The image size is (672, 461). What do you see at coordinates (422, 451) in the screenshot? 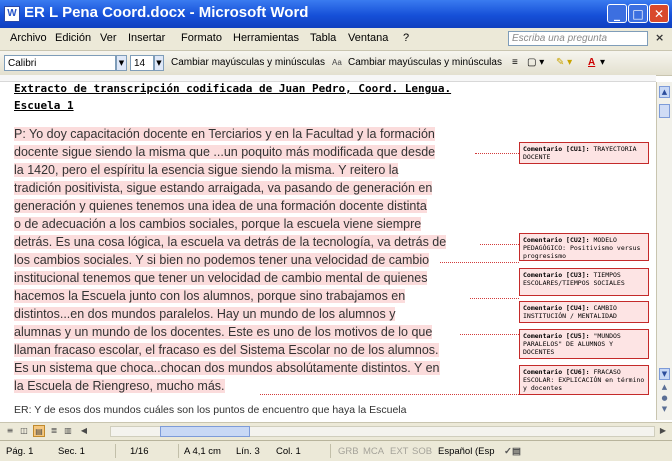
I see `status-sob: SOB` at bounding box center [422, 451].